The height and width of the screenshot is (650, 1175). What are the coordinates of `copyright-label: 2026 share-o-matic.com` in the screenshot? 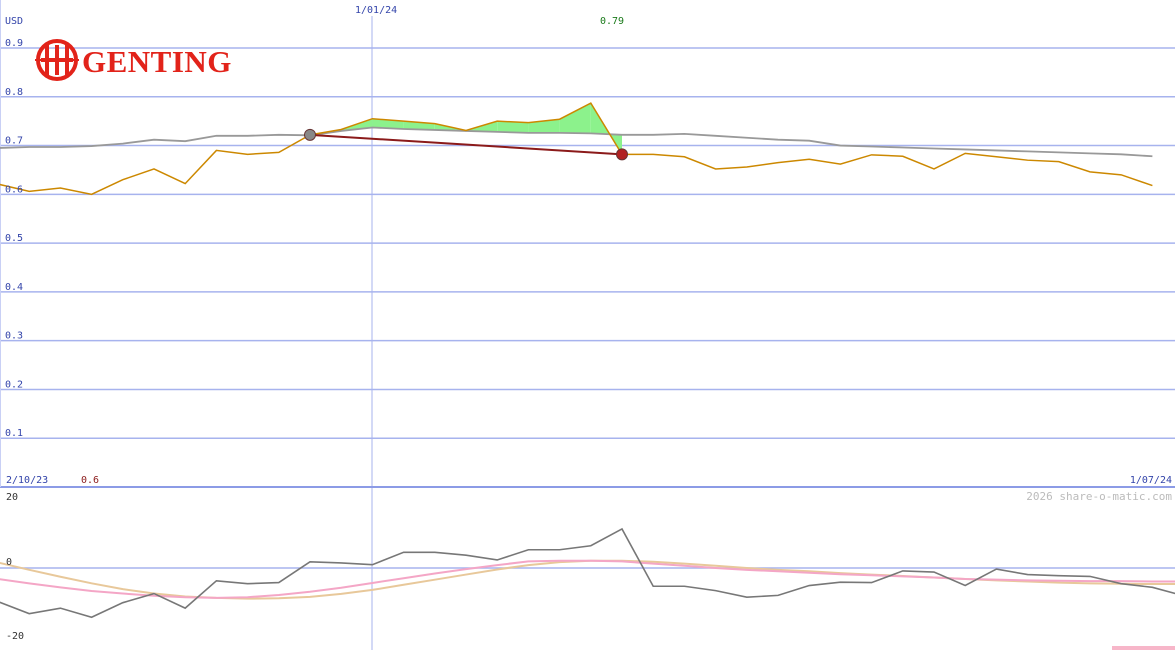 It's located at (1099, 496).